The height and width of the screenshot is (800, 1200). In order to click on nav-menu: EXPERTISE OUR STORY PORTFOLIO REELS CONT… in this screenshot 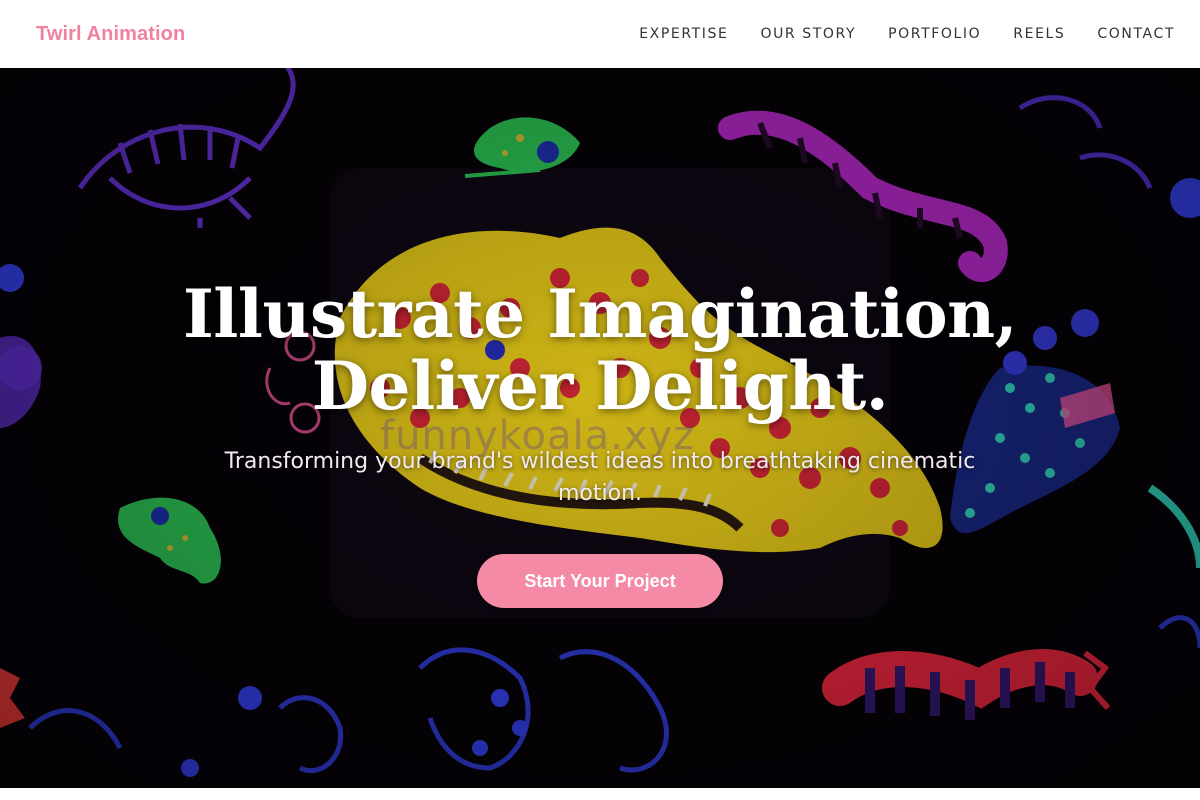, I will do `click(891, 34)`.